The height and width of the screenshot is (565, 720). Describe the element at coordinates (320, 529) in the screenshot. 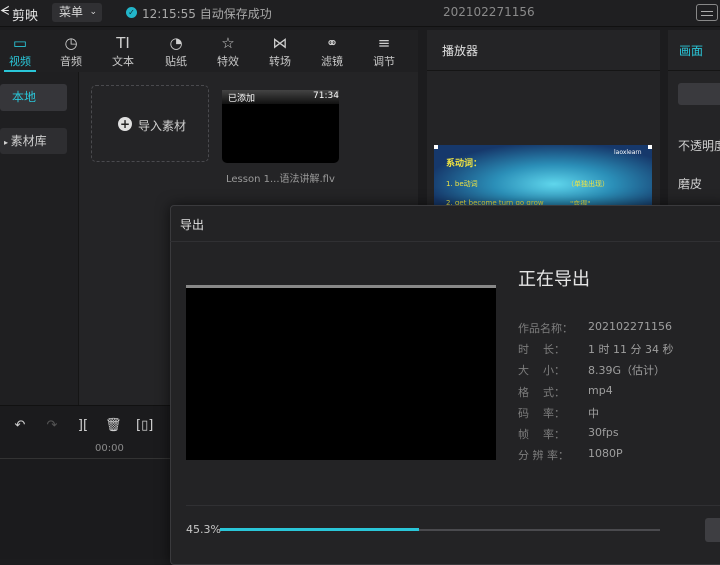

I see `progress-fill` at that location.